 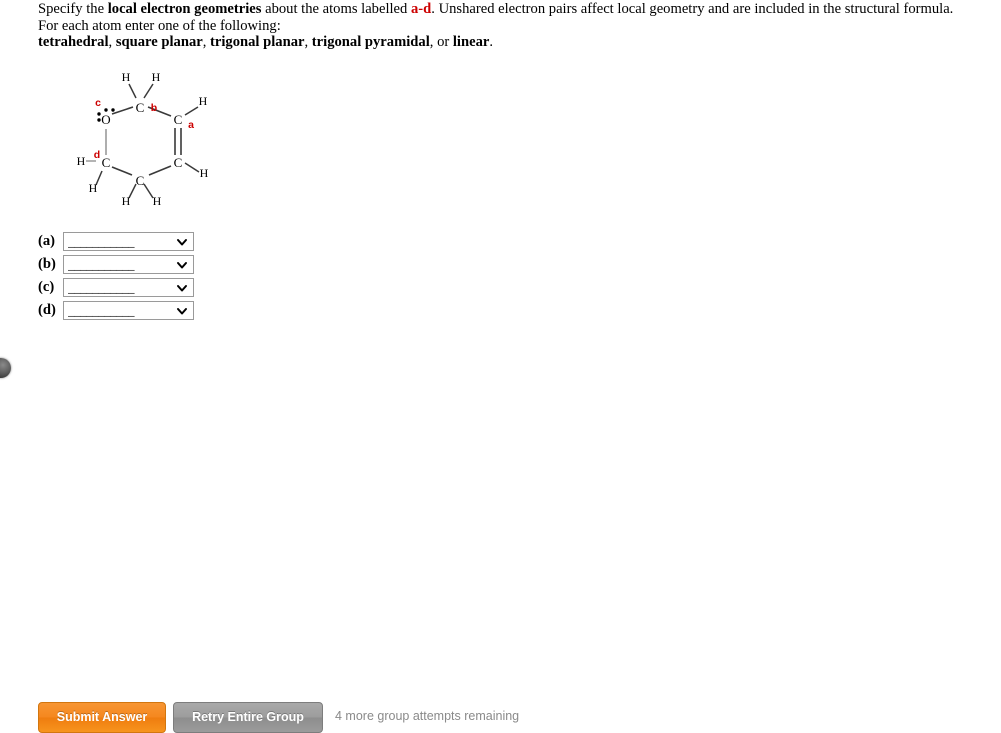 What do you see at coordinates (159, 42) in the screenshot?
I see `option-square-planar: square planar` at bounding box center [159, 42].